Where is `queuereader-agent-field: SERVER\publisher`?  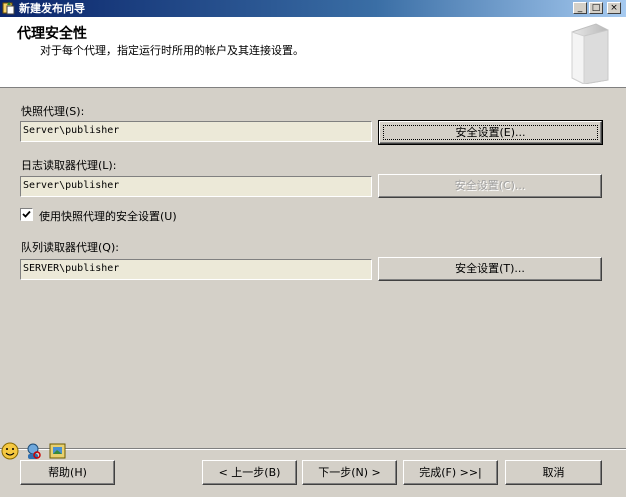
queuereader-agent-field: SERVER\publisher is located at coordinates (196, 269).